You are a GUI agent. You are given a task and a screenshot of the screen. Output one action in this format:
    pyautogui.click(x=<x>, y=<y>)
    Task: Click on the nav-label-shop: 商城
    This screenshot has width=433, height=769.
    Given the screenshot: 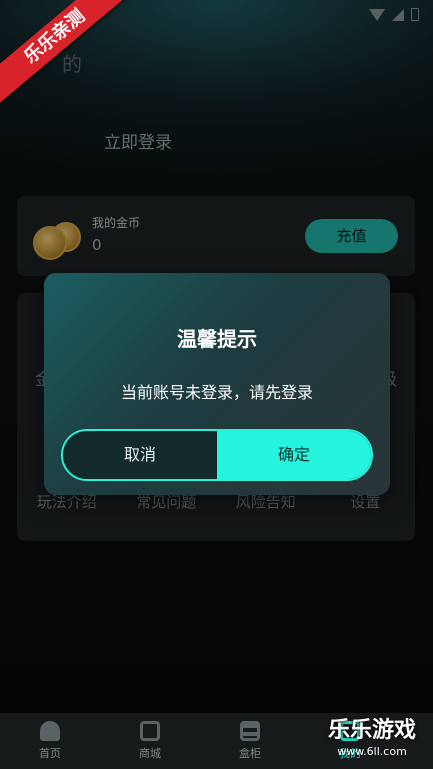 What is the action you would take?
    pyautogui.click(x=150, y=753)
    